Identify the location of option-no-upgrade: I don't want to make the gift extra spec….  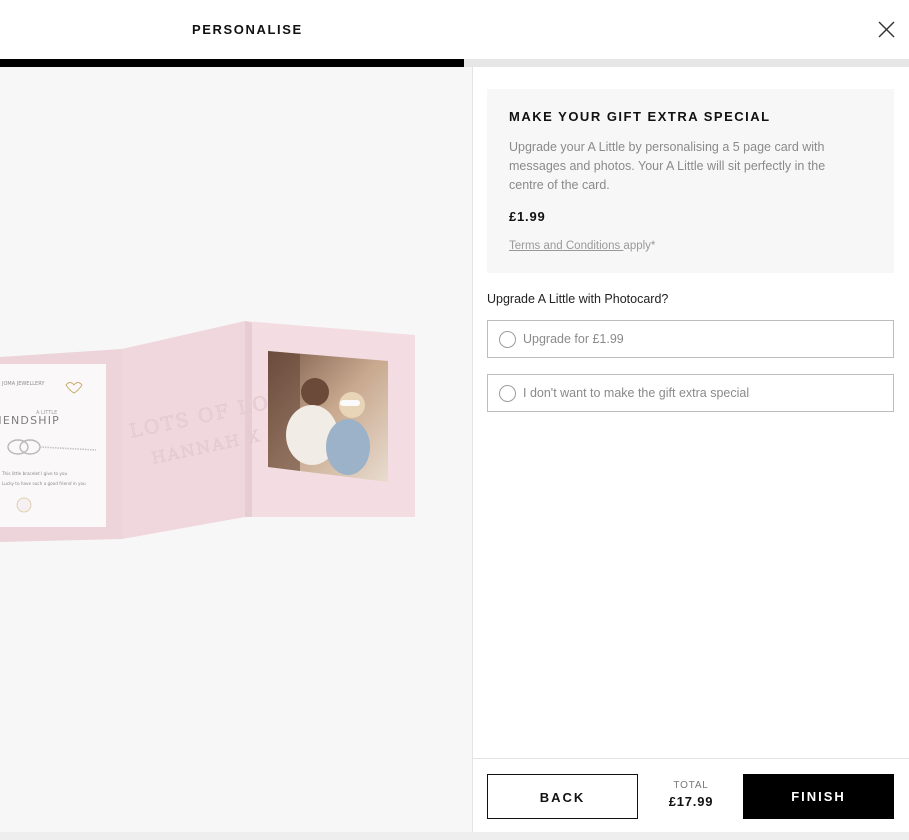
(690, 393).